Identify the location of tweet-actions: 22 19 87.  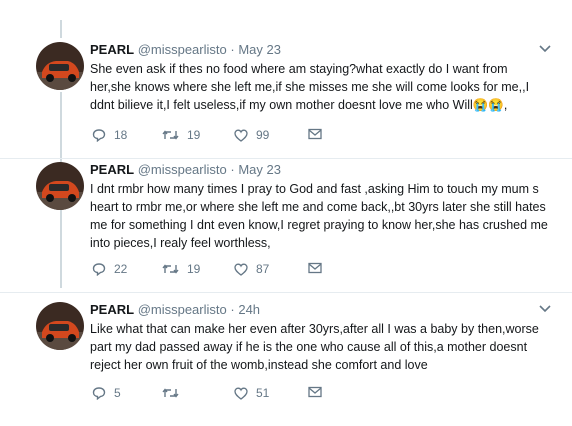
(240, 271).